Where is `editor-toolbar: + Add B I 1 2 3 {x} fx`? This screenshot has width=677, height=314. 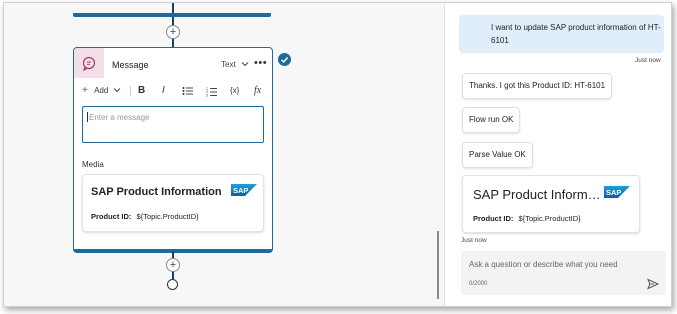 editor-toolbar: + Add B I 1 2 3 {x} fx is located at coordinates (174, 91).